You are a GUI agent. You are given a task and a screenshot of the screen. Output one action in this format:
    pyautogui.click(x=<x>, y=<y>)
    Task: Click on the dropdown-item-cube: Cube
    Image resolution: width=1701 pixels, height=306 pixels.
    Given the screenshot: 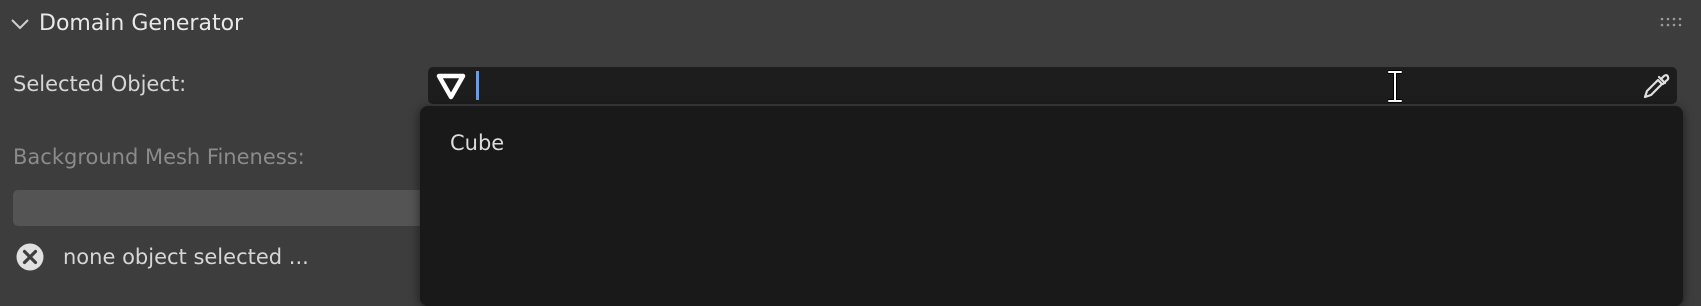 What is the action you would take?
    pyautogui.click(x=1051, y=143)
    